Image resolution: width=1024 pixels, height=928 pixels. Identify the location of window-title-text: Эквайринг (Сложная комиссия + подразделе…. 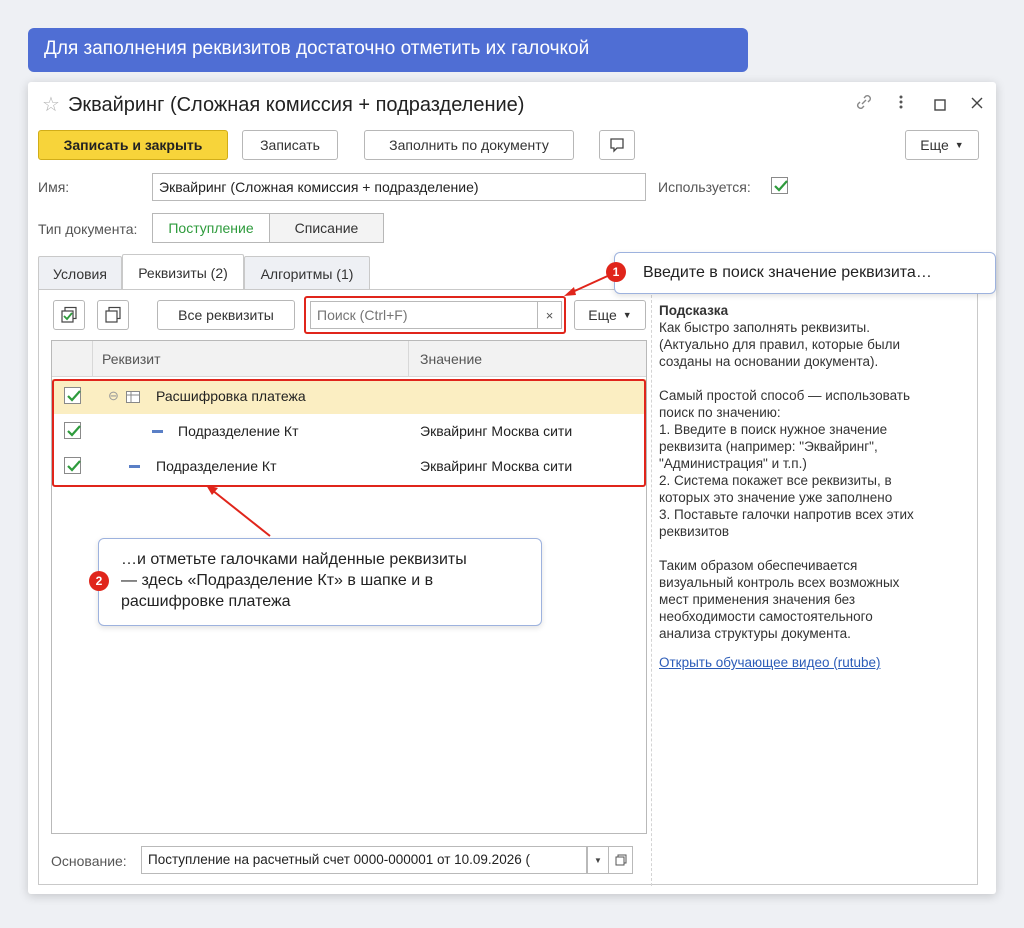
(296, 105).